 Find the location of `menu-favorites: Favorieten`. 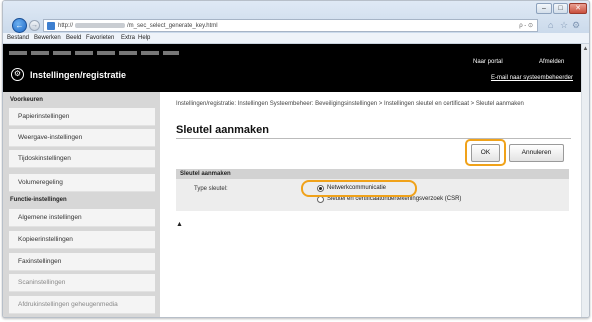

menu-favorites: Favorieten is located at coordinates (100, 38).